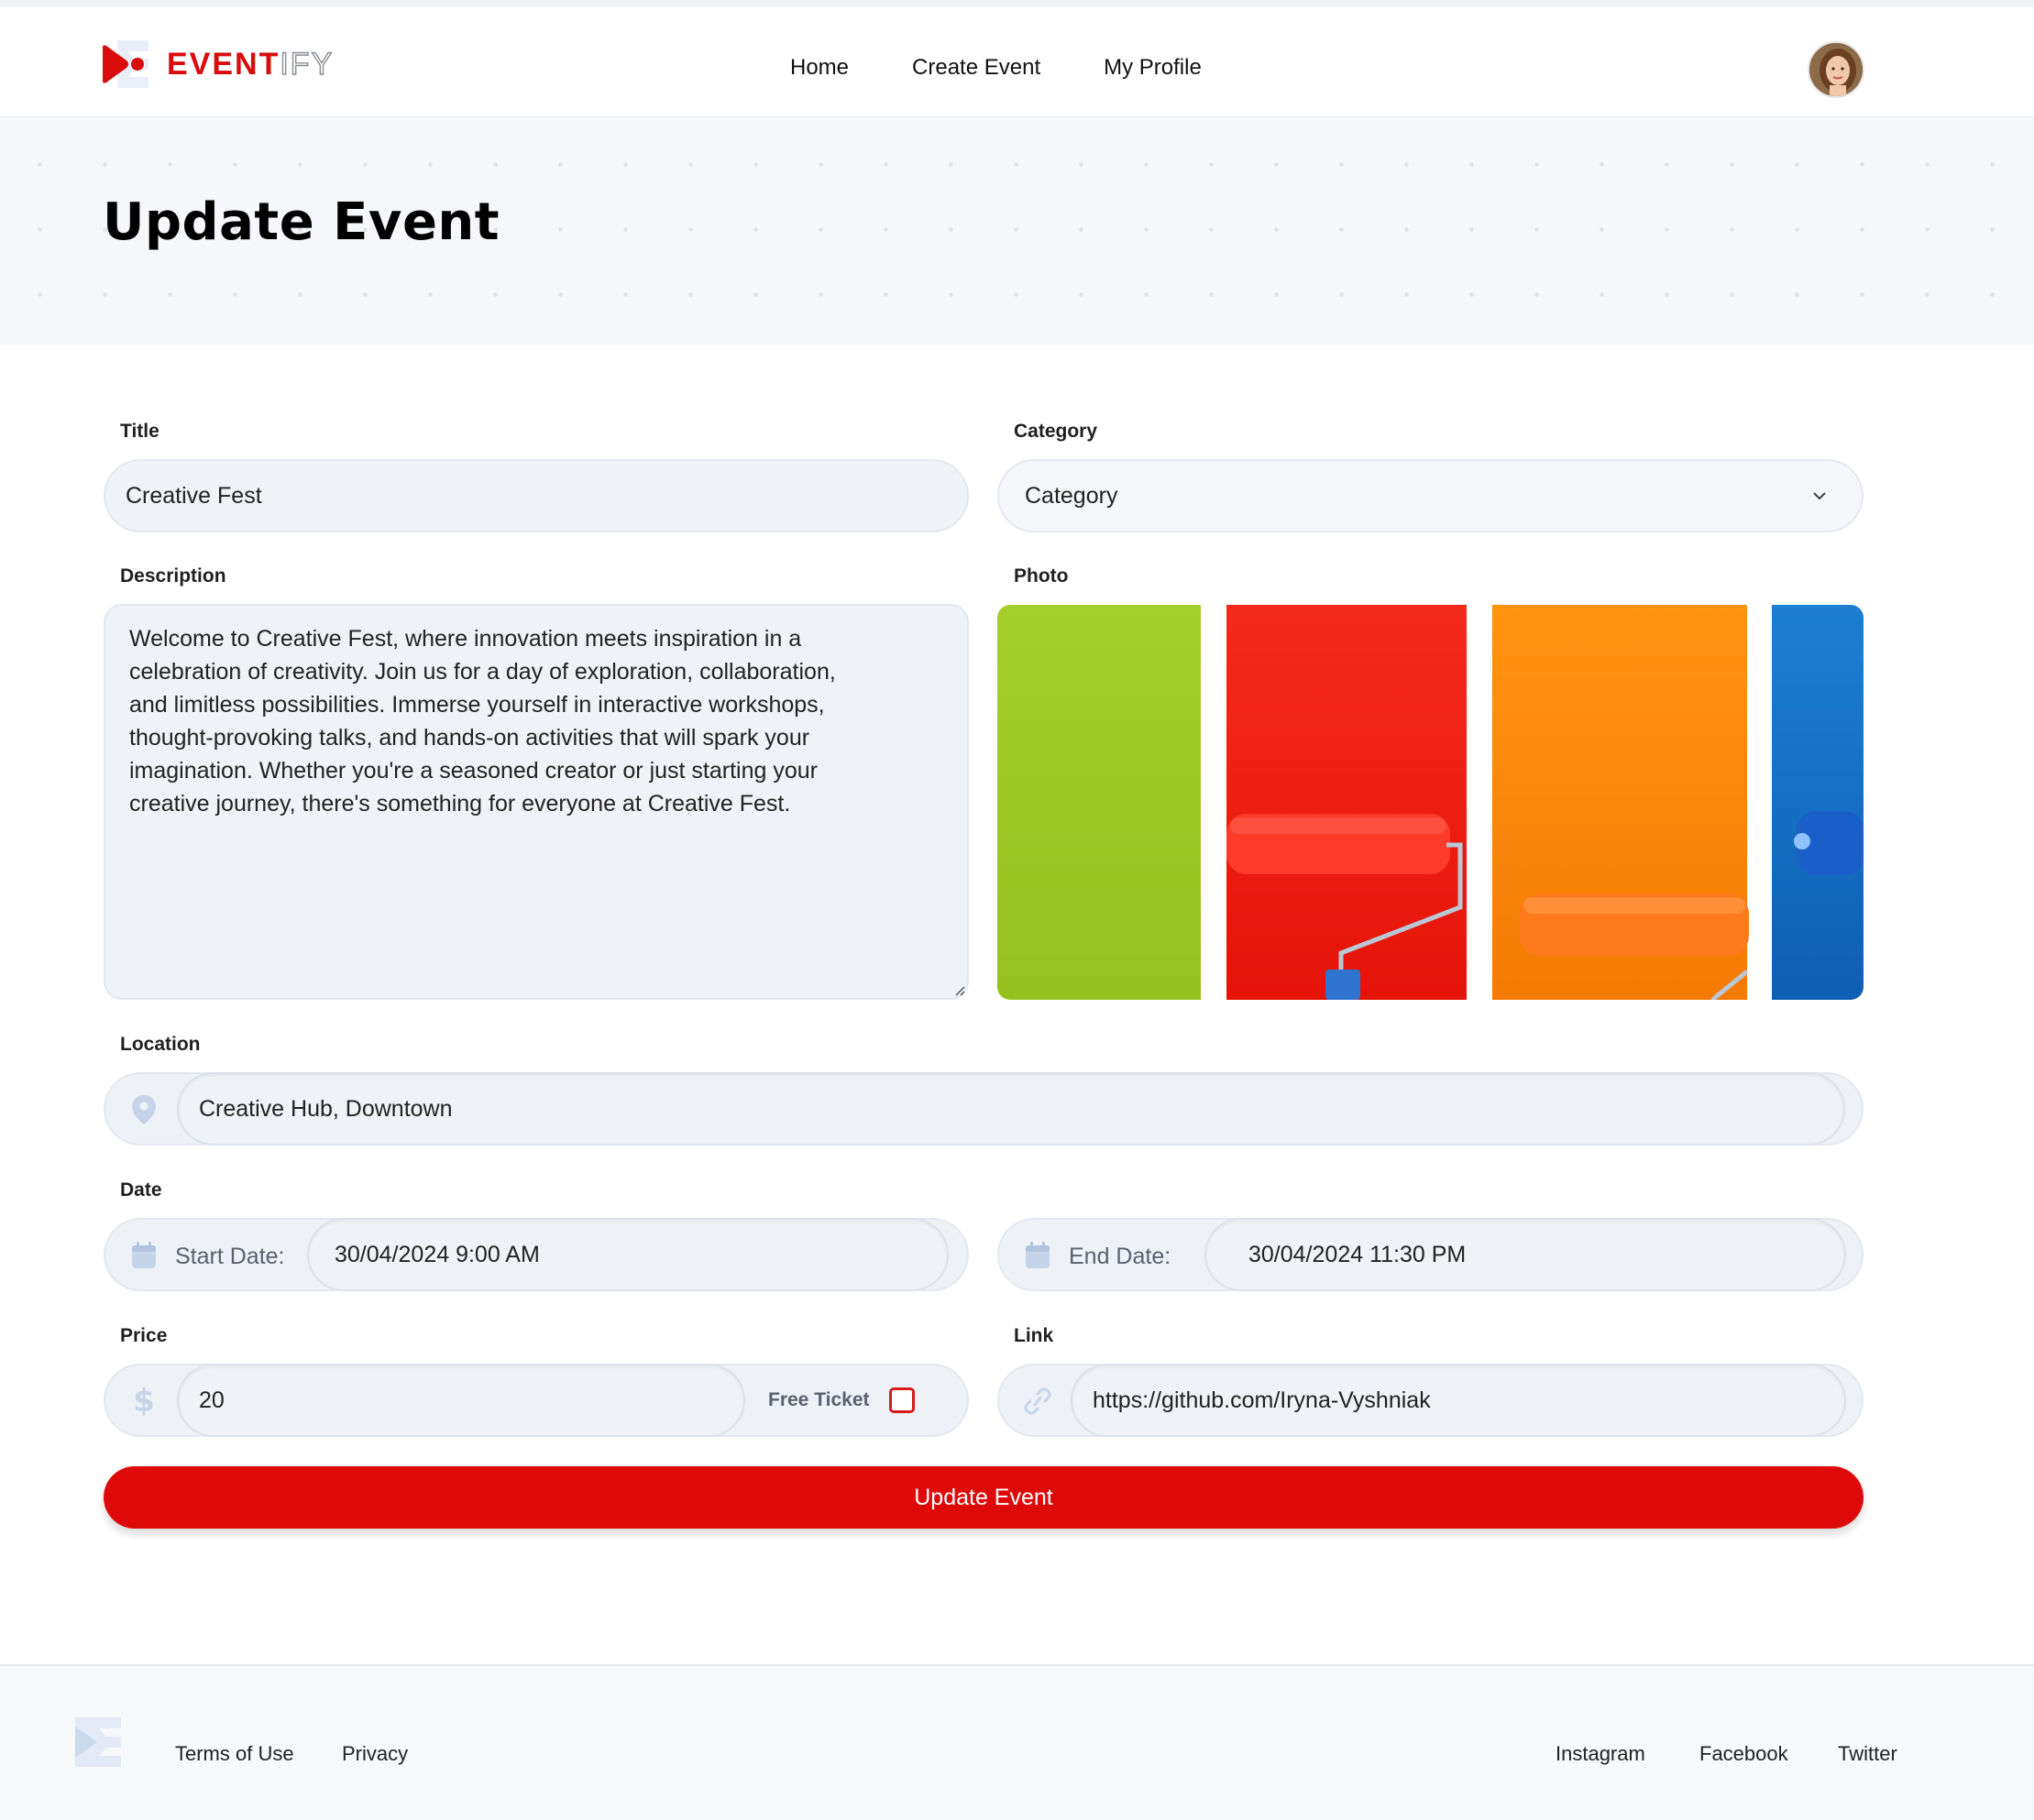  What do you see at coordinates (1743, 1754) in the screenshot?
I see `footer-facebook-link: Facebook` at bounding box center [1743, 1754].